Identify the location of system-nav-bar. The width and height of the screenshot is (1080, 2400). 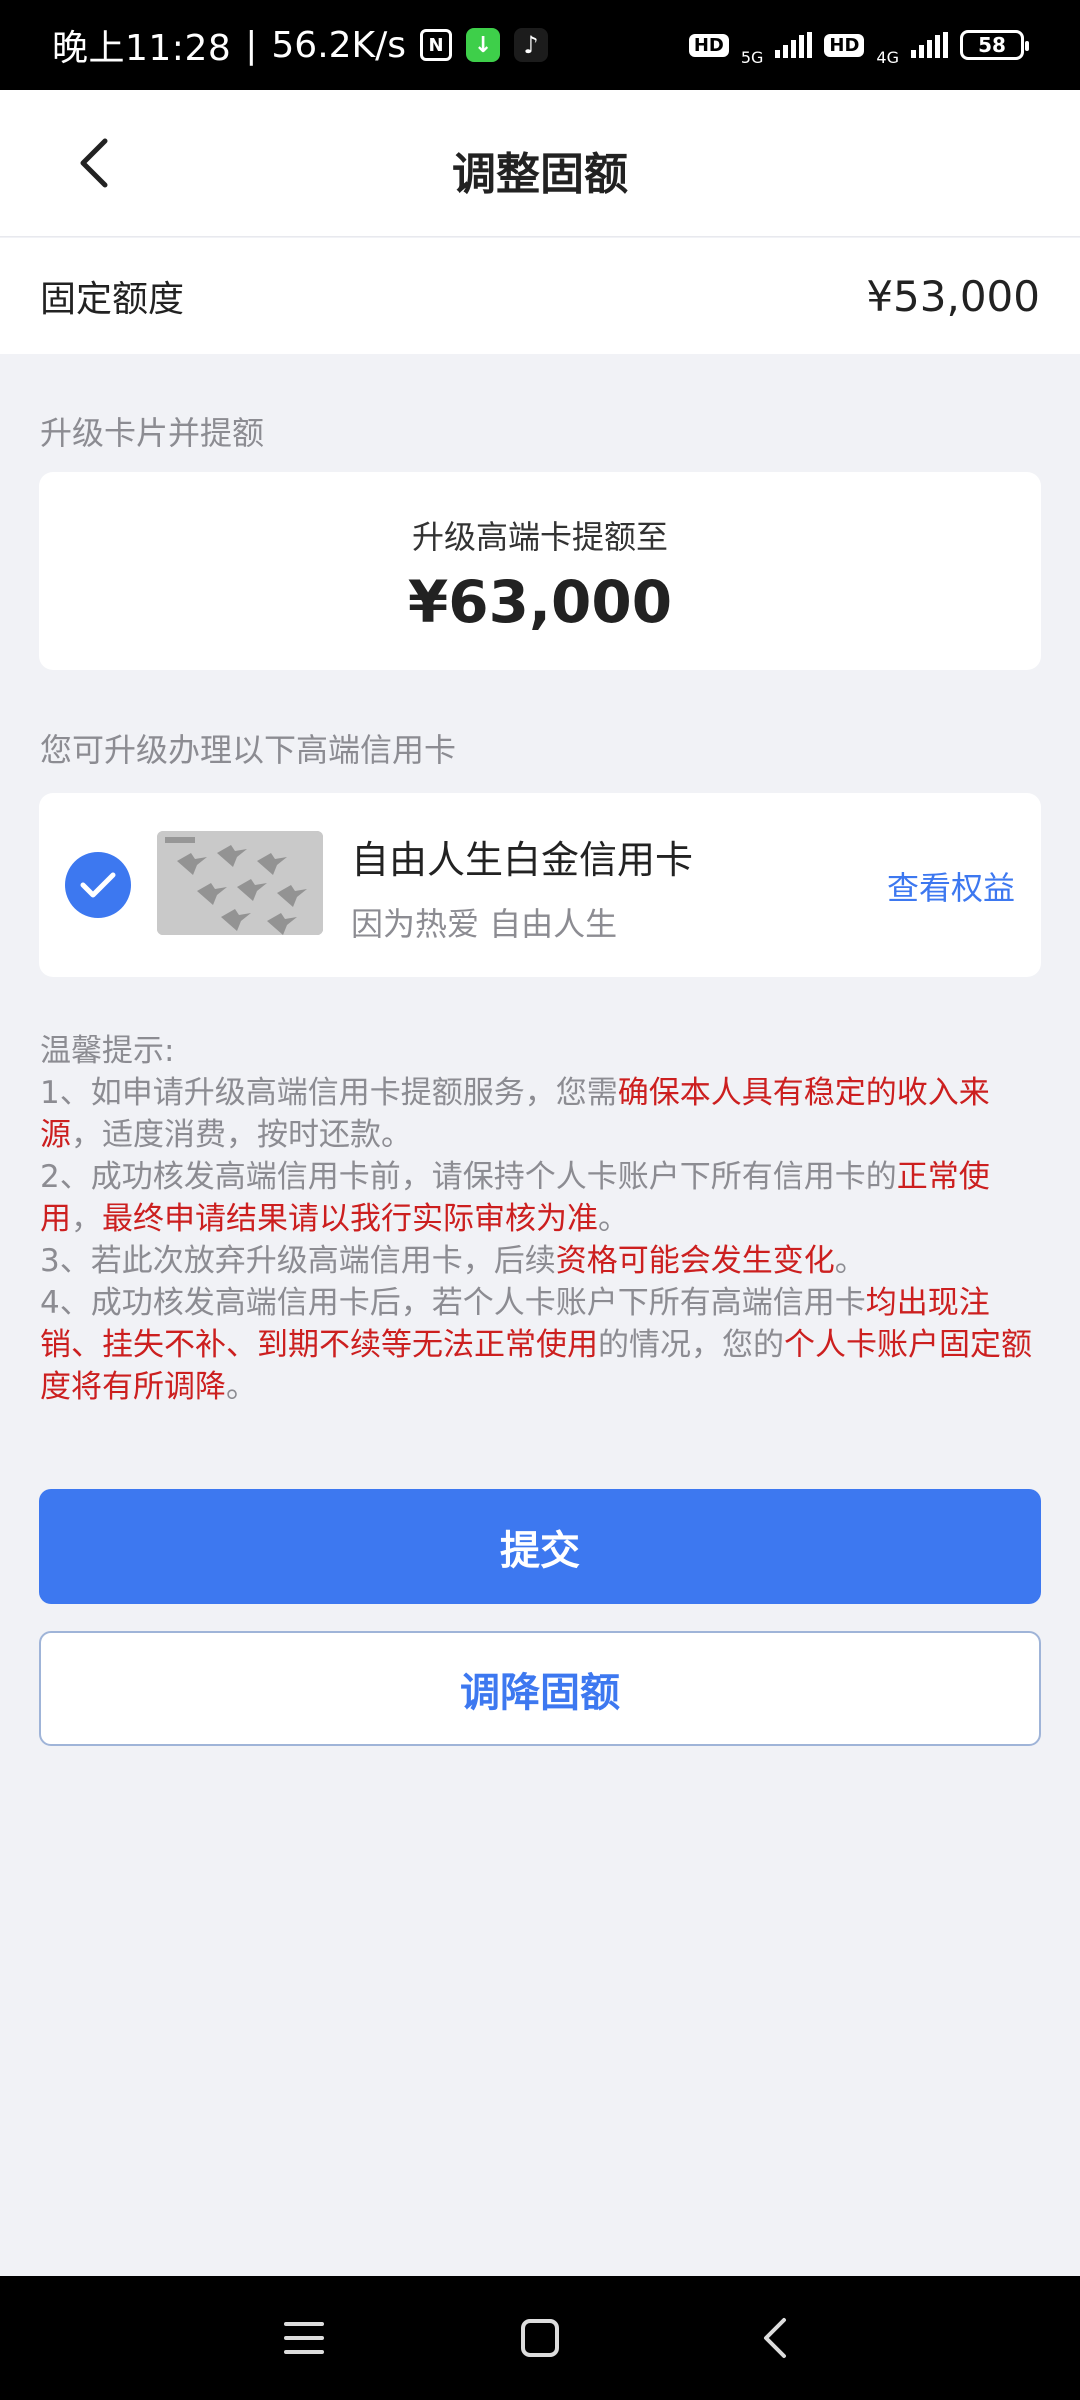
(540, 2338).